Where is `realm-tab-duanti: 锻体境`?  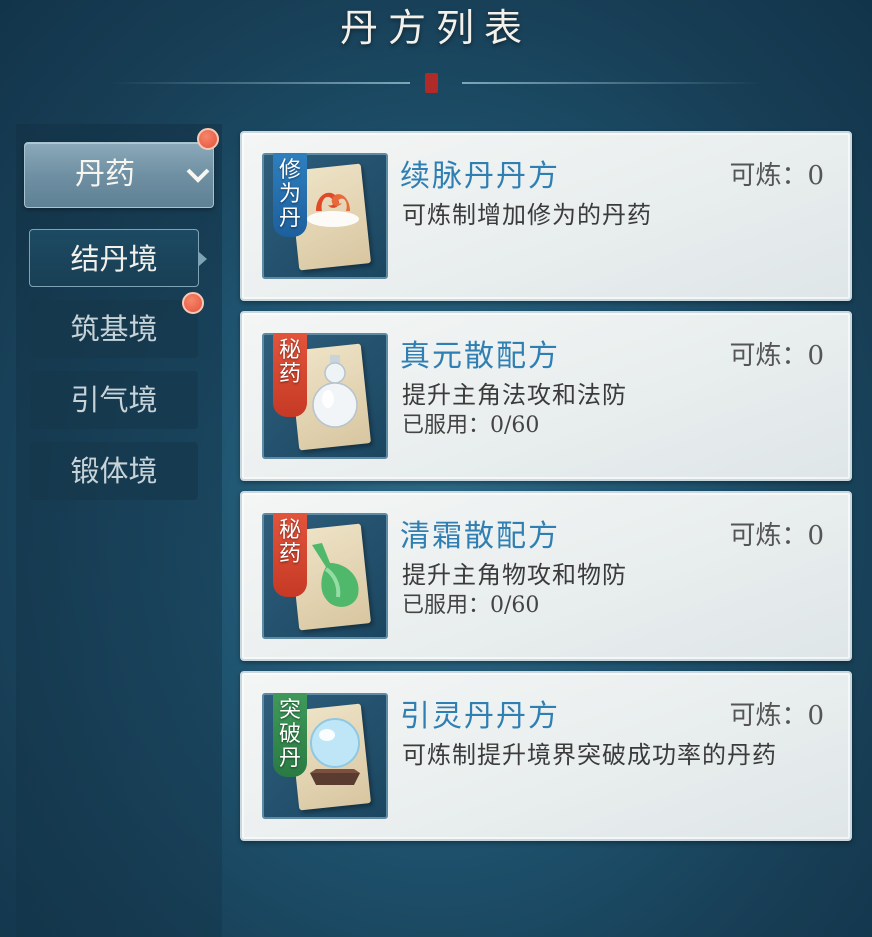 realm-tab-duanti: 锻体境 is located at coordinates (114, 471).